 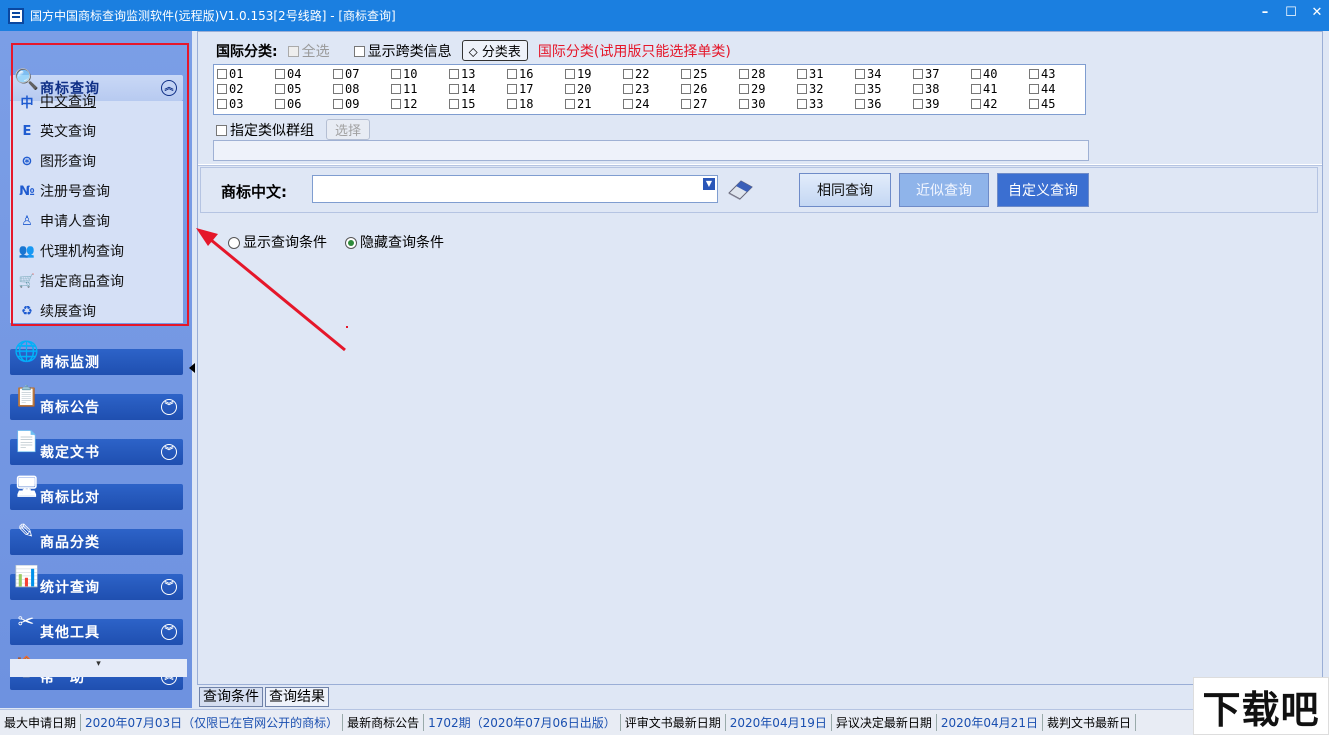 What do you see at coordinates (71, 281) in the screenshot?
I see `sidebar-subitem-6: 🛒 指定商品查询` at bounding box center [71, 281].